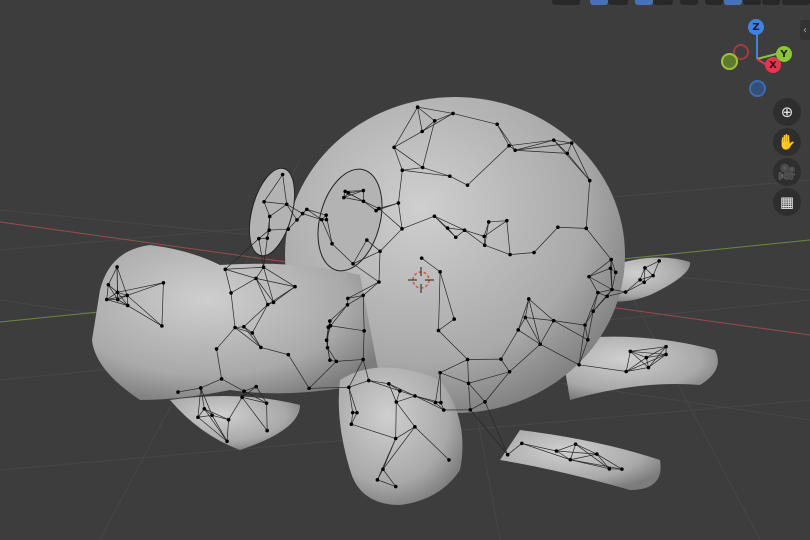  What do you see at coordinates (714, 2) in the screenshot?
I see `shading-wireframe` at bounding box center [714, 2].